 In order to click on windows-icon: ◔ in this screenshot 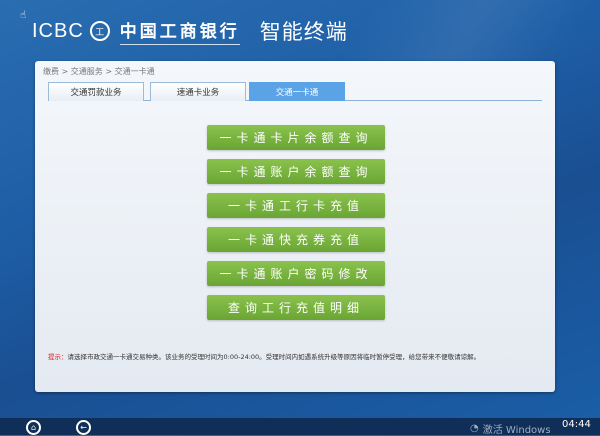, I will do `click(474, 428)`.